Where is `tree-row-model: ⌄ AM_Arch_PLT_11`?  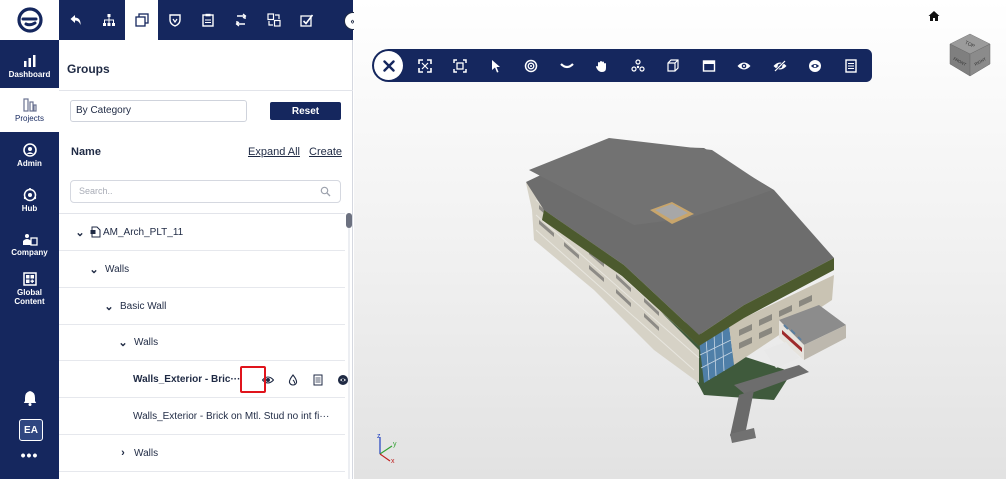
tree-row-model: ⌄ AM_Arch_PLT_11 is located at coordinates (202, 232).